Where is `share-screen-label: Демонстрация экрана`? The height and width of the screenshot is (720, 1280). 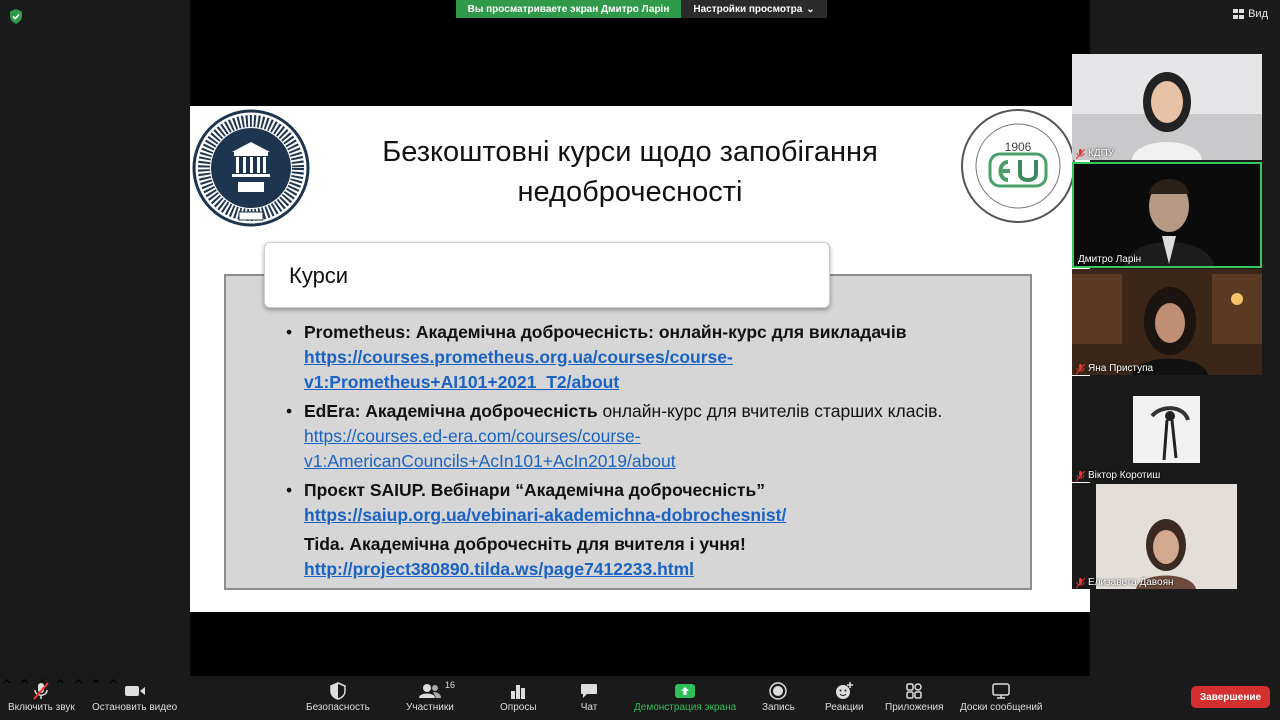
share-screen-label: Демонстрация экрана is located at coordinates (685, 707).